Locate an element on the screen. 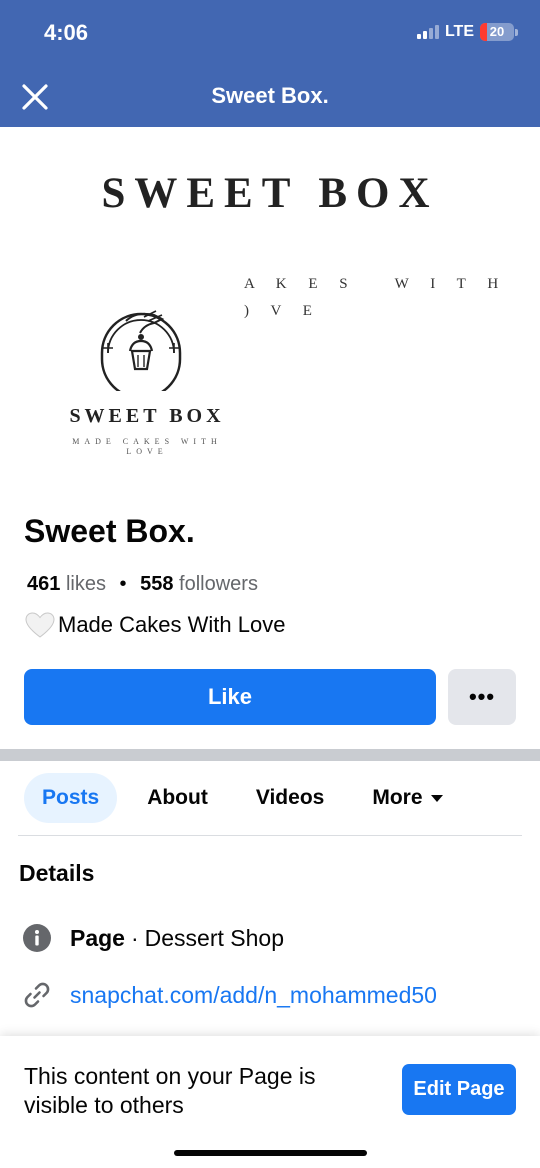  battery-icon: 20 is located at coordinates (499, 32).